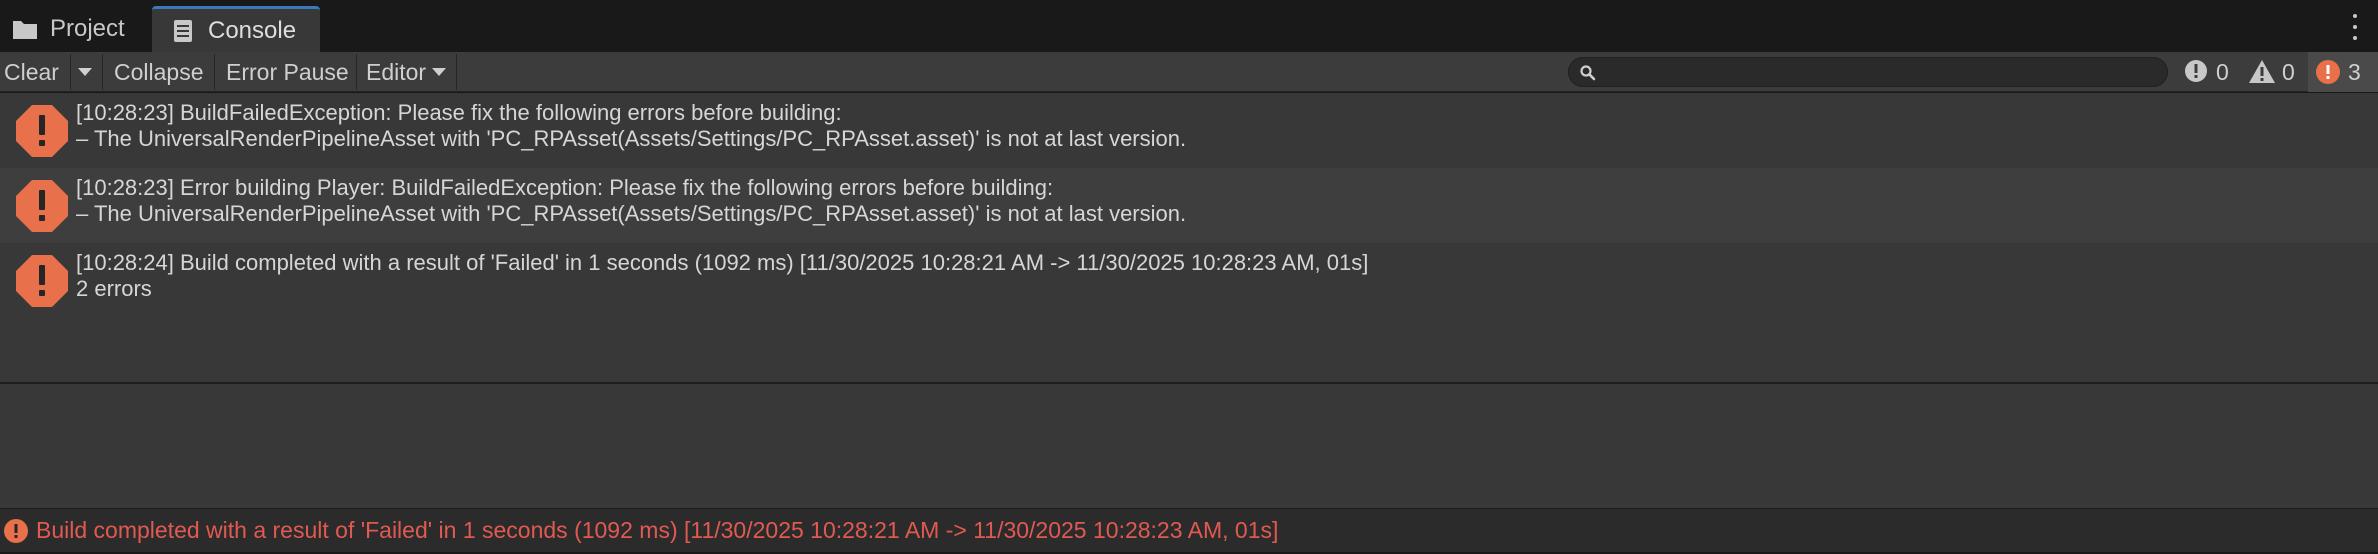 This screenshot has height=554, width=2378. Describe the element at coordinates (1189, 26) in the screenshot. I see `tab-bar: Project Console` at that location.